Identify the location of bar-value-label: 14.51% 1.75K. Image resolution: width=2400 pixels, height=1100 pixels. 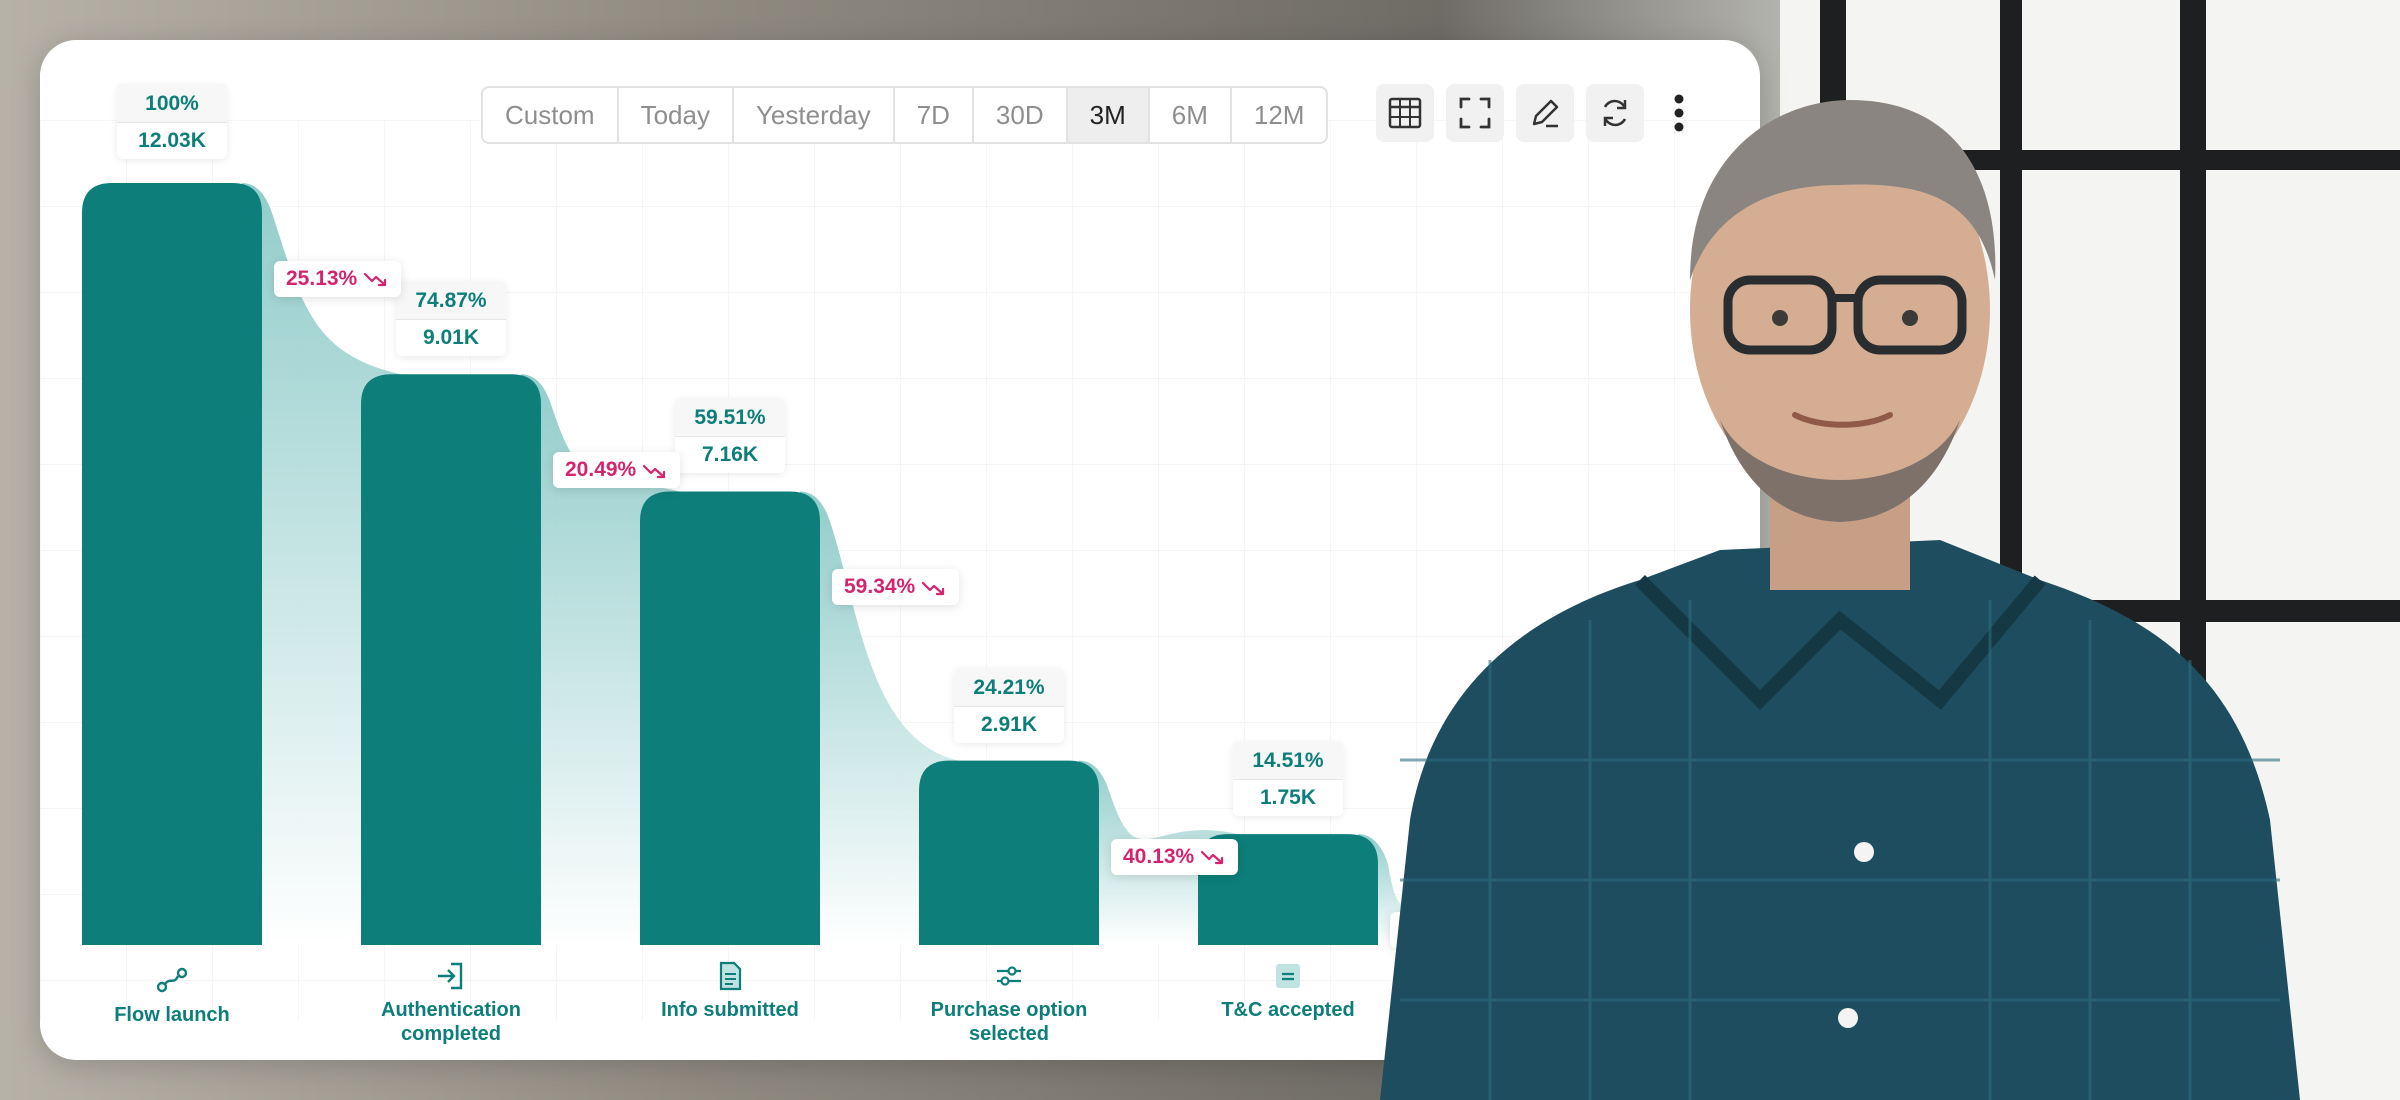
(1288, 779).